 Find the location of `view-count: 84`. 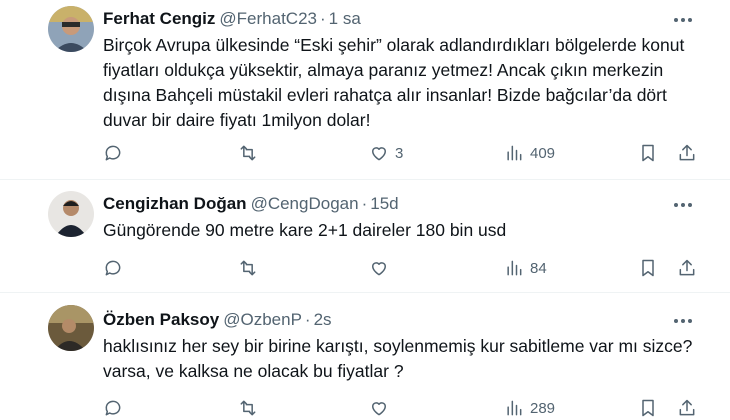

view-count: 84 is located at coordinates (538, 268).